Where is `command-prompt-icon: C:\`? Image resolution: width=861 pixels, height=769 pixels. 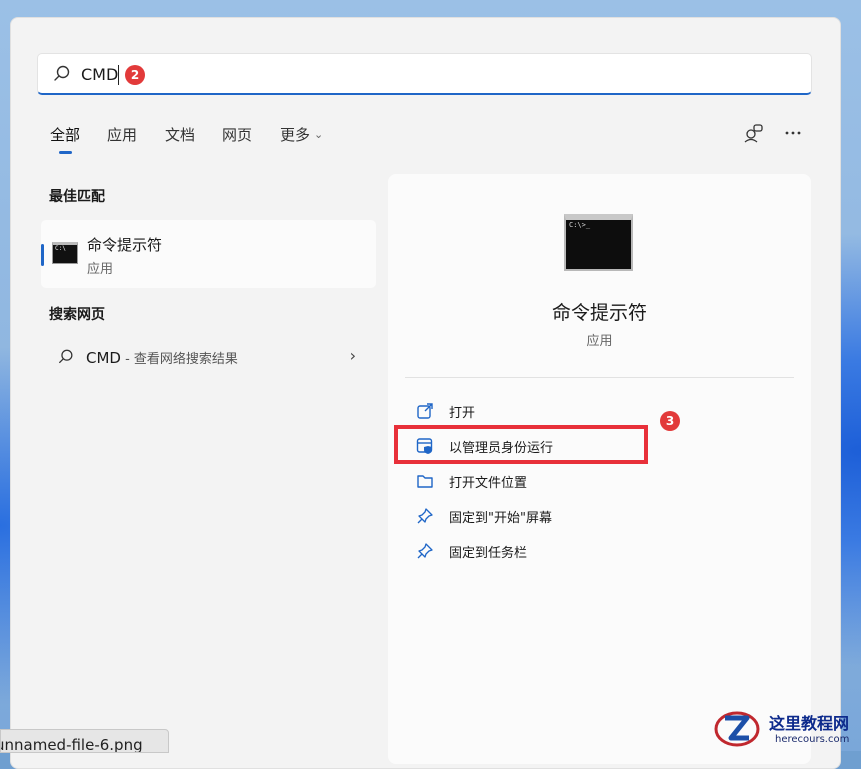 command-prompt-icon: C:\ is located at coordinates (65, 253).